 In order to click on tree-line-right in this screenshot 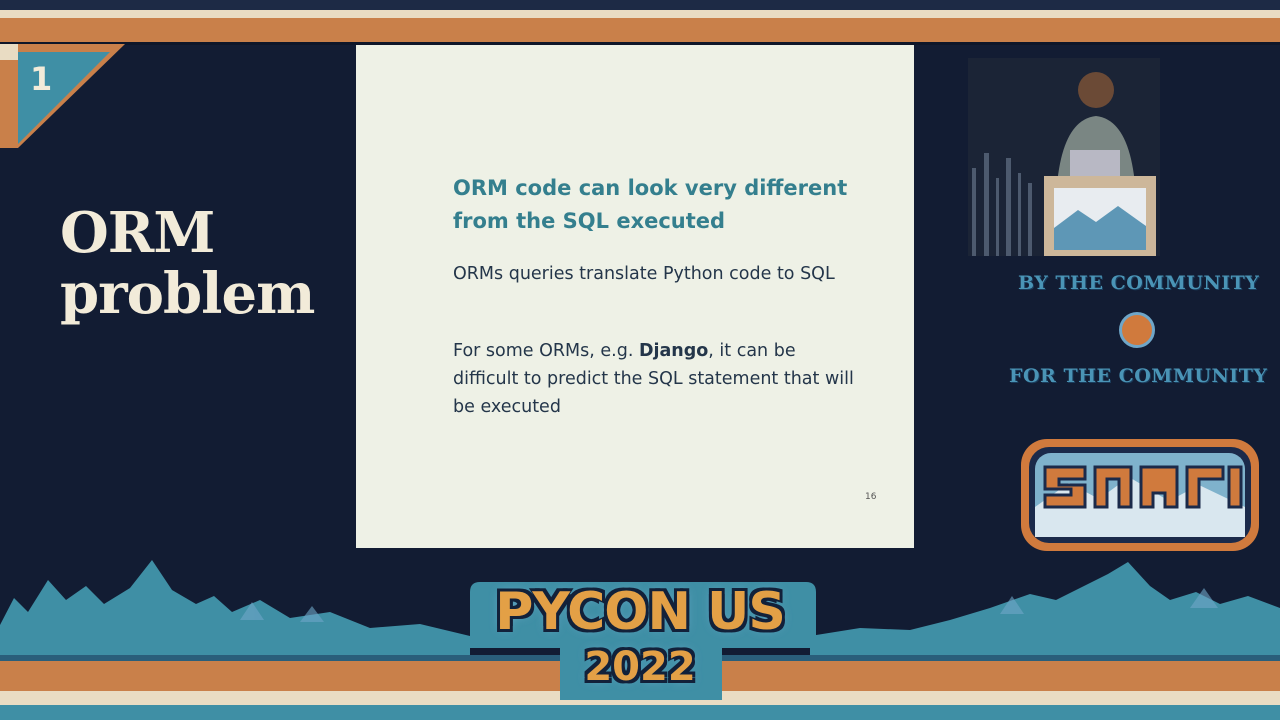, I will do `click(1045, 611)`.